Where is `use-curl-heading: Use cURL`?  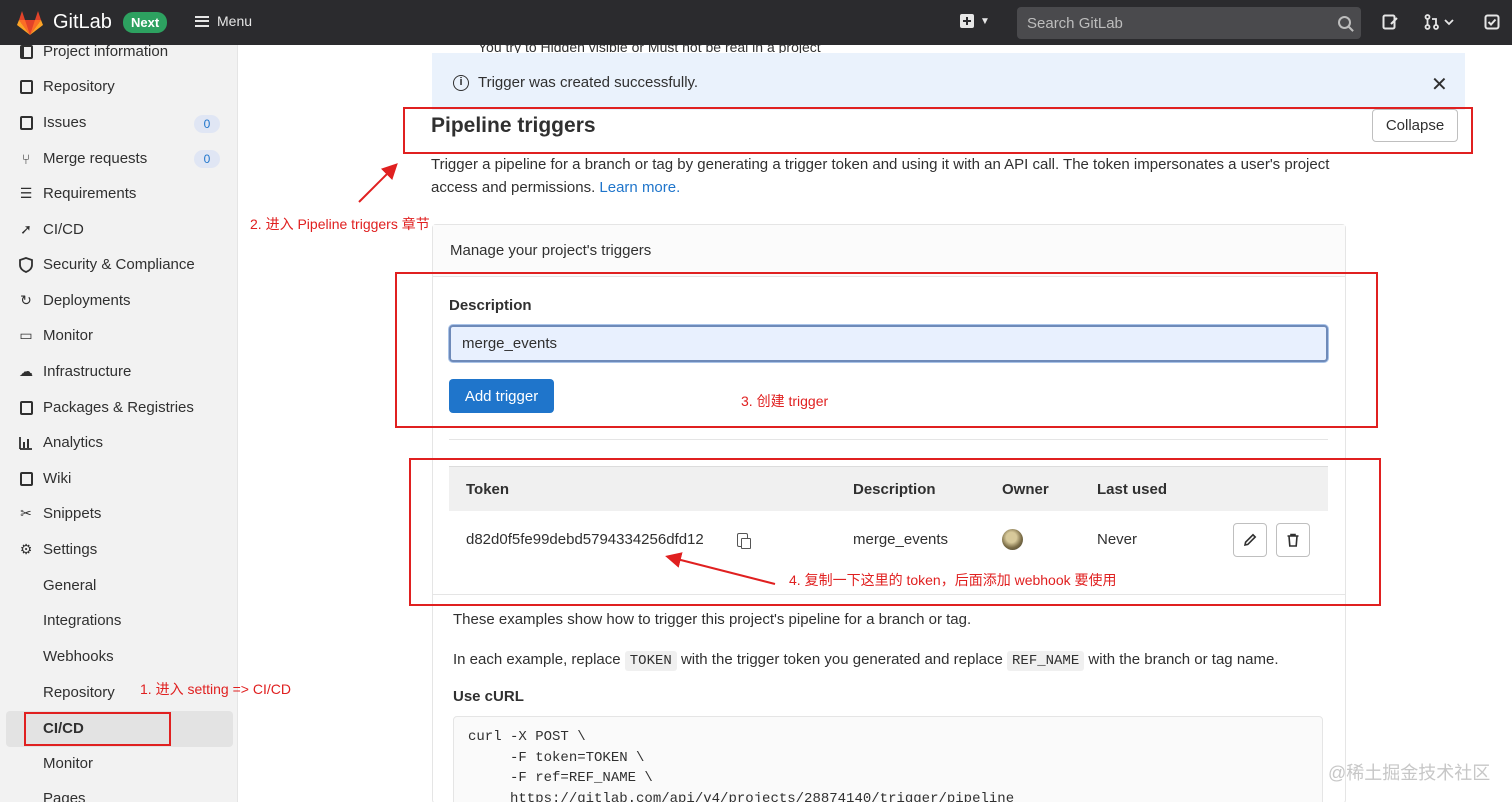 use-curl-heading: Use cURL is located at coordinates (488, 696).